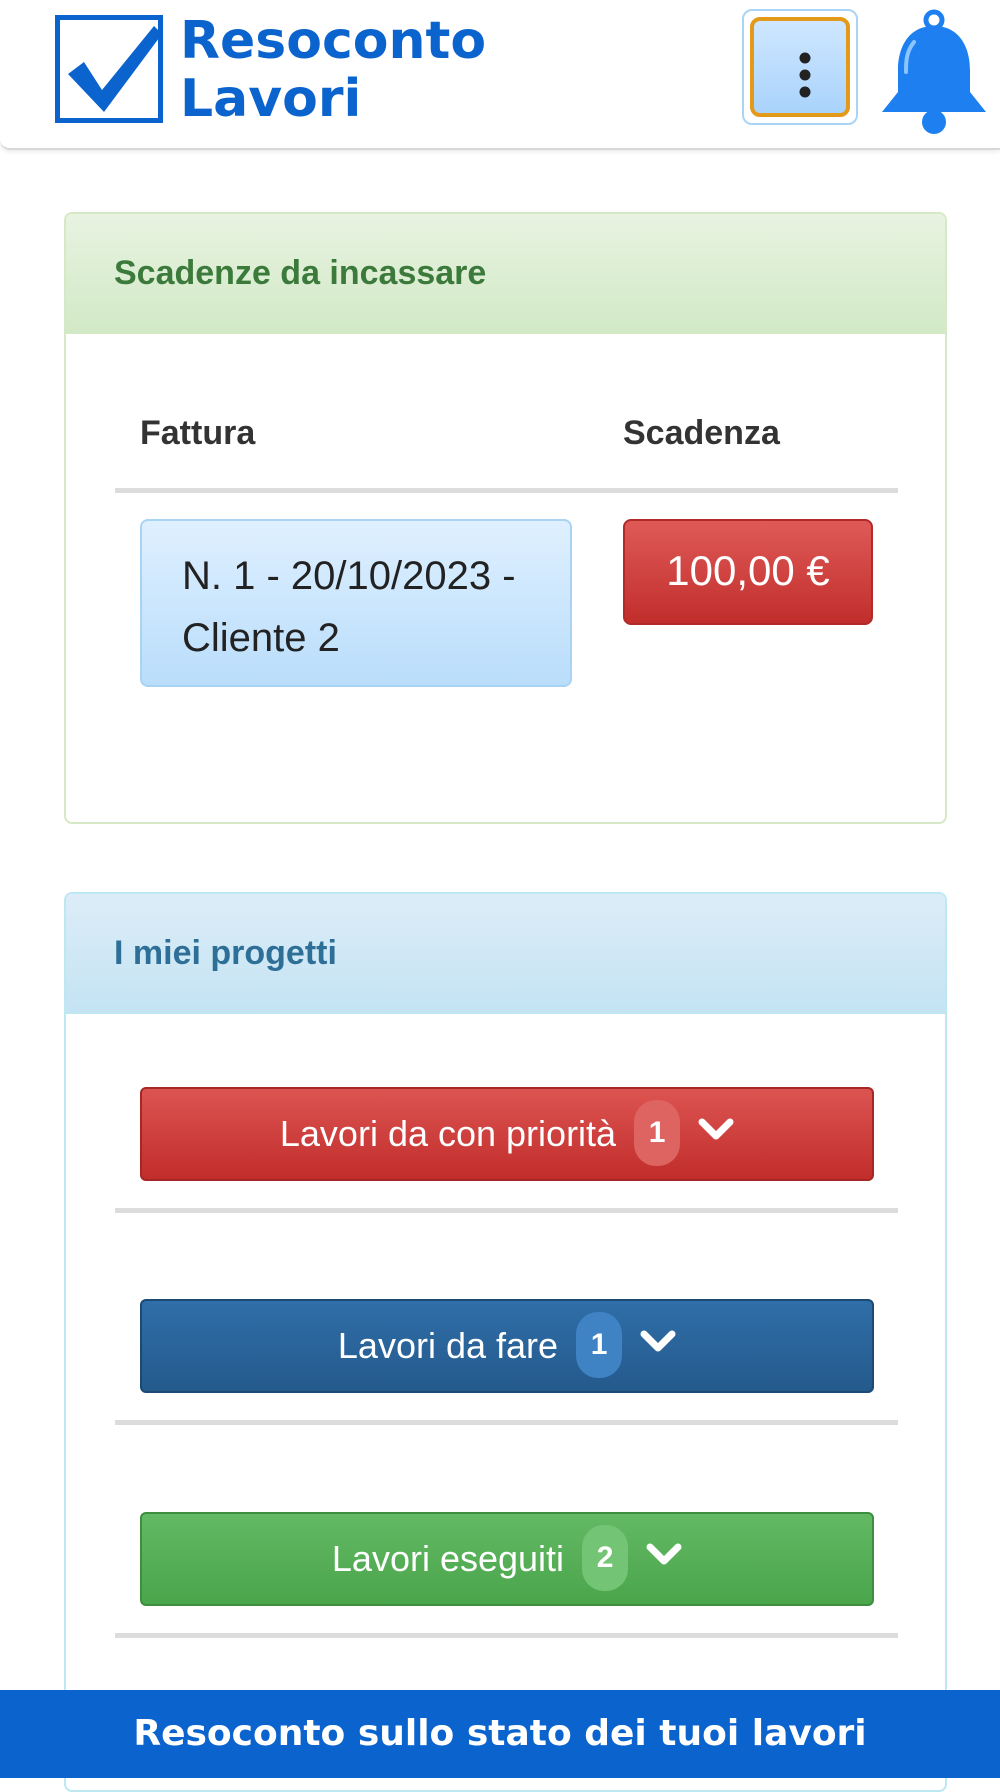 Image resolution: width=1000 pixels, height=1792 pixels. What do you see at coordinates (805, 75) in the screenshot?
I see `kebab-menu-icon` at bounding box center [805, 75].